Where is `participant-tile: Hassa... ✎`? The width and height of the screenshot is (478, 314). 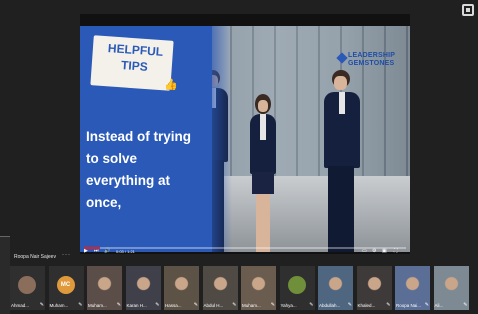 participant-tile: Hassa... ✎ is located at coordinates (181, 288).